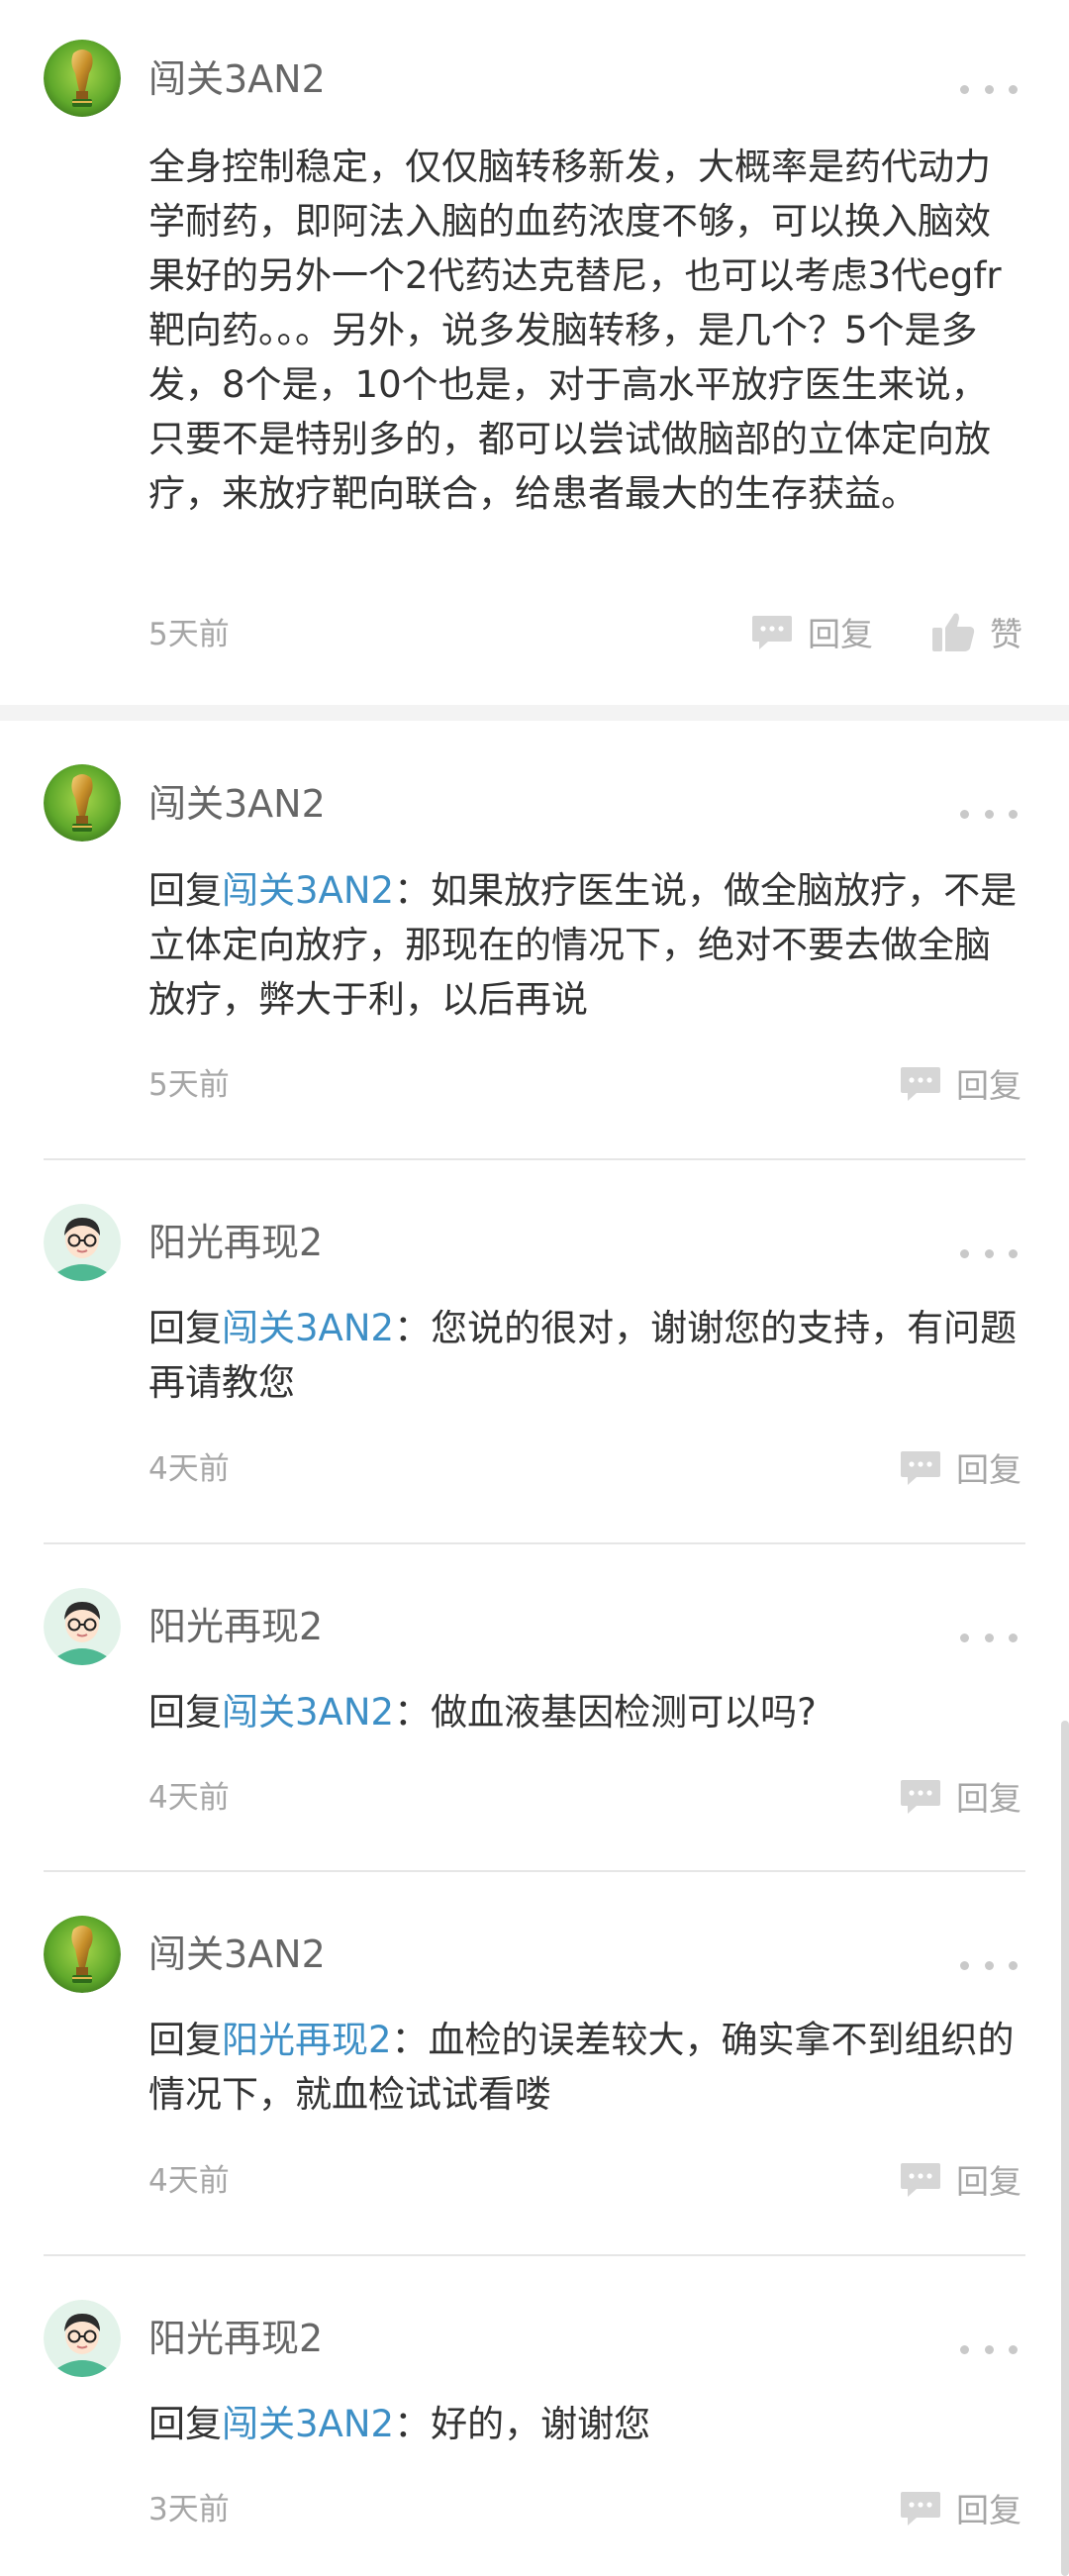 This screenshot has height=2576, width=1069. Describe the element at coordinates (522, 2424) in the screenshot. I see `reply-body: ：好的，谢谢您` at that location.